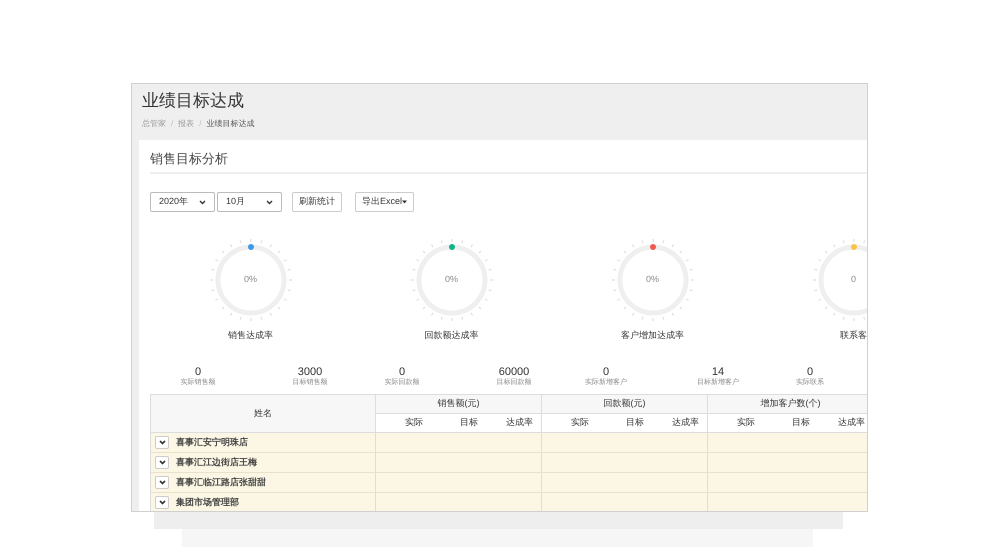 The height and width of the screenshot is (550, 1000). Describe the element at coordinates (212, 442) in the screenshot. I see `row-name: 喜事汇安宁明珠店` at that location.